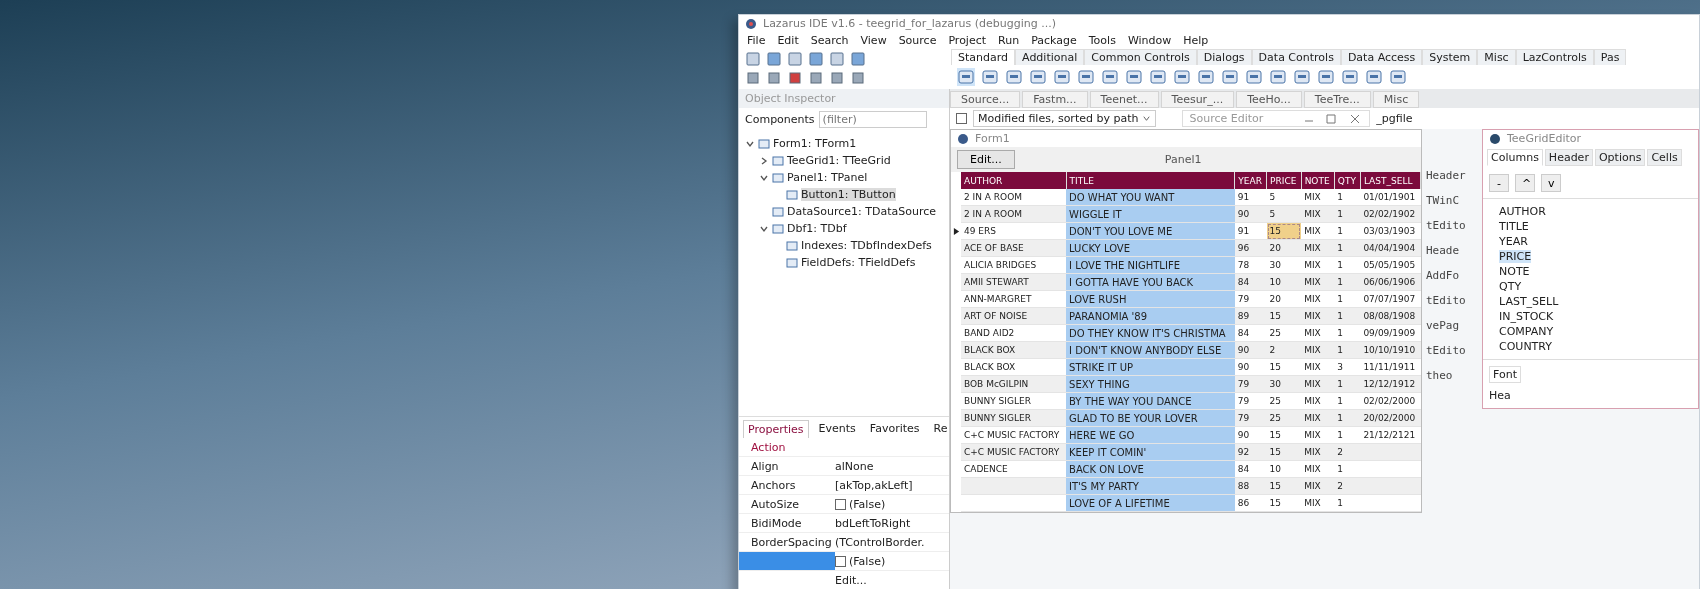 The height and width of the screenshot is (589, 1700). I want to click on toolbar-button: -, so click(1499, 183).